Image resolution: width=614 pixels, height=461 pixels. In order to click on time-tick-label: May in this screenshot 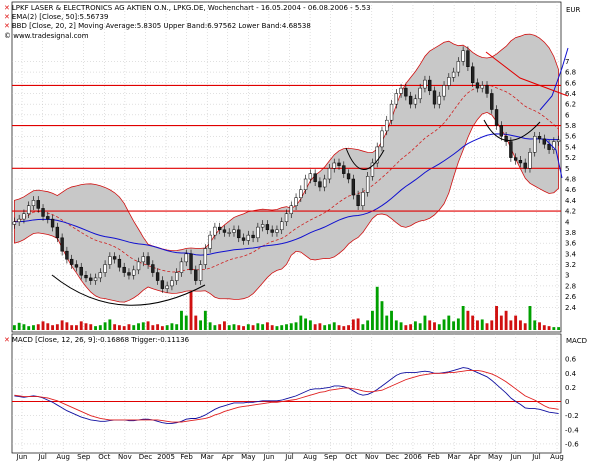, I will do `click(495, 457)`.